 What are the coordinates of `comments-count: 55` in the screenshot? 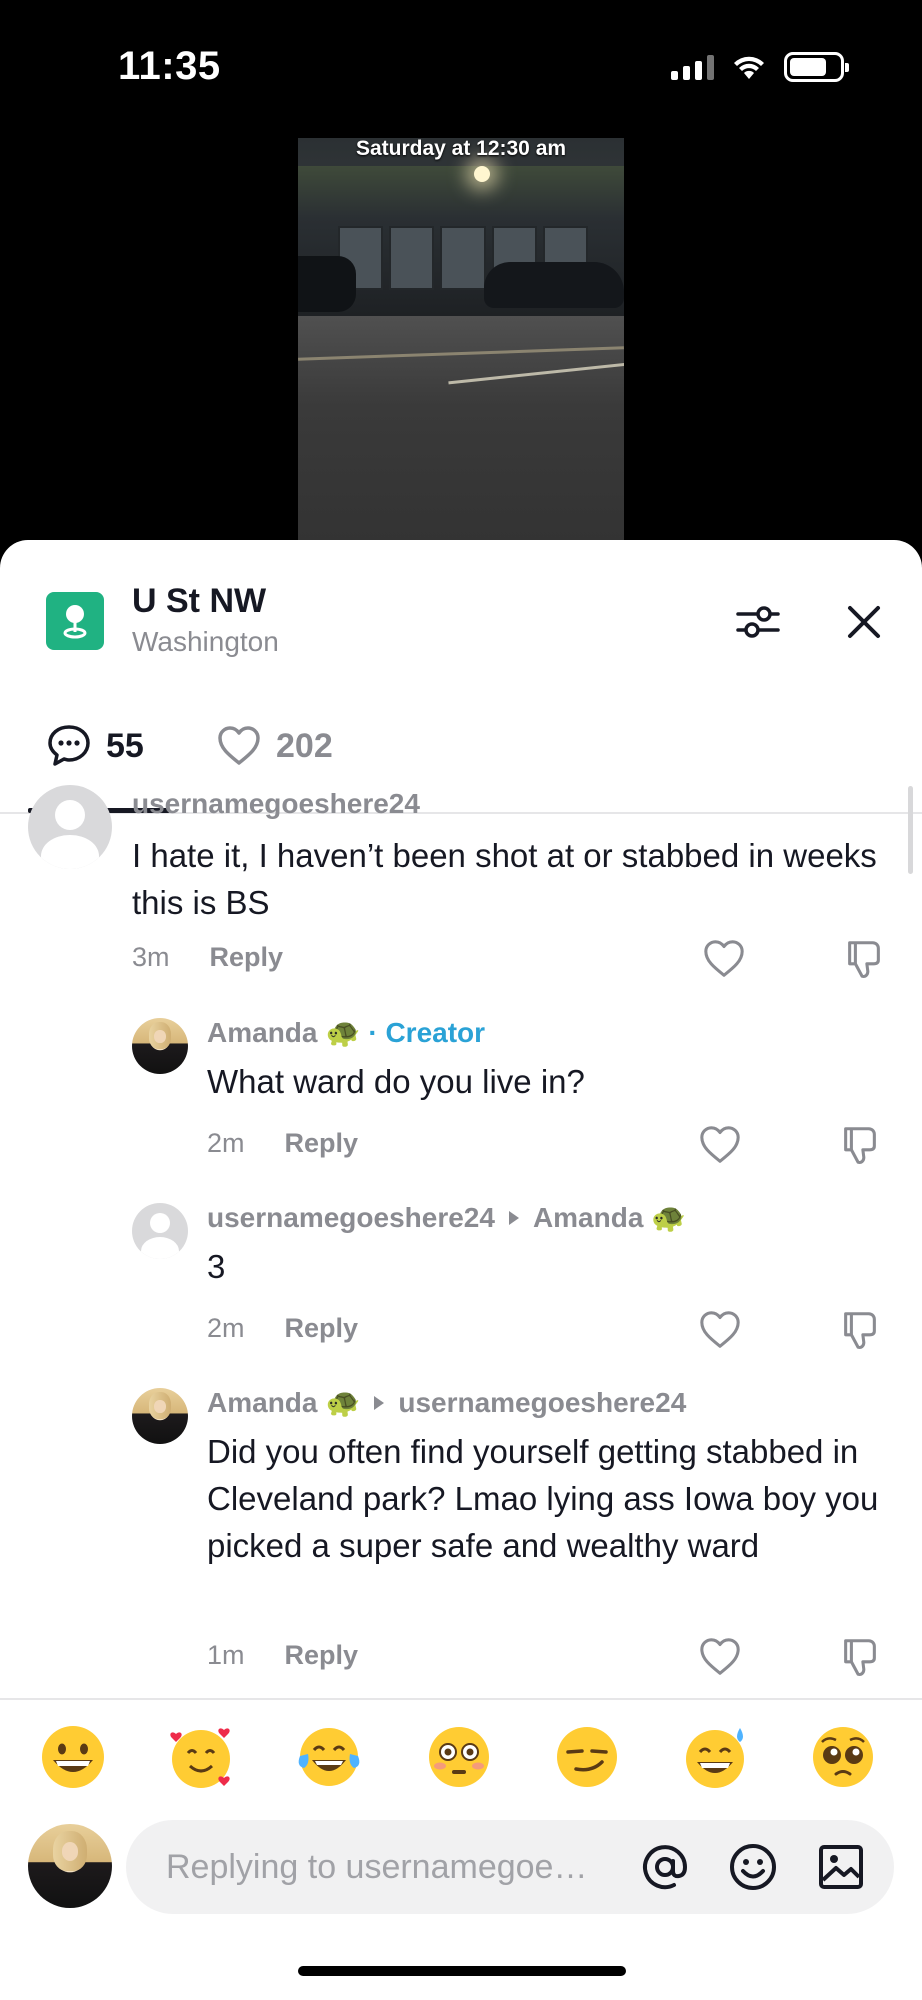 It's located at (125, 745).